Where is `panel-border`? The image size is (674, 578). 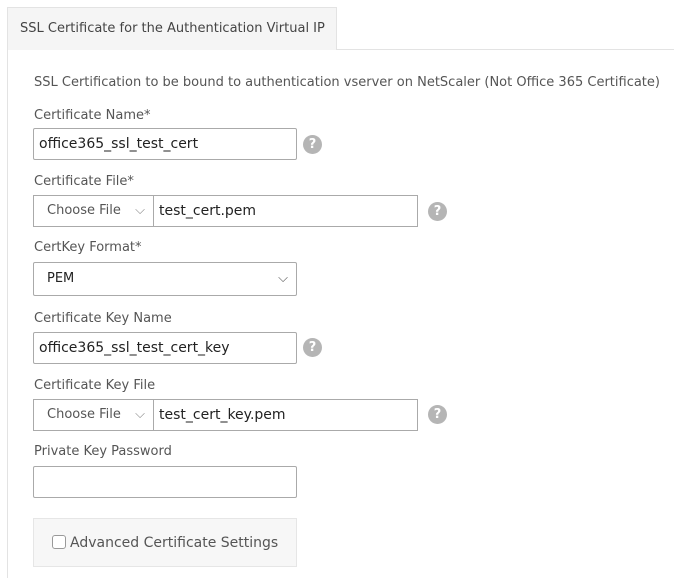
panel-border is located at coordinates (7, 314).